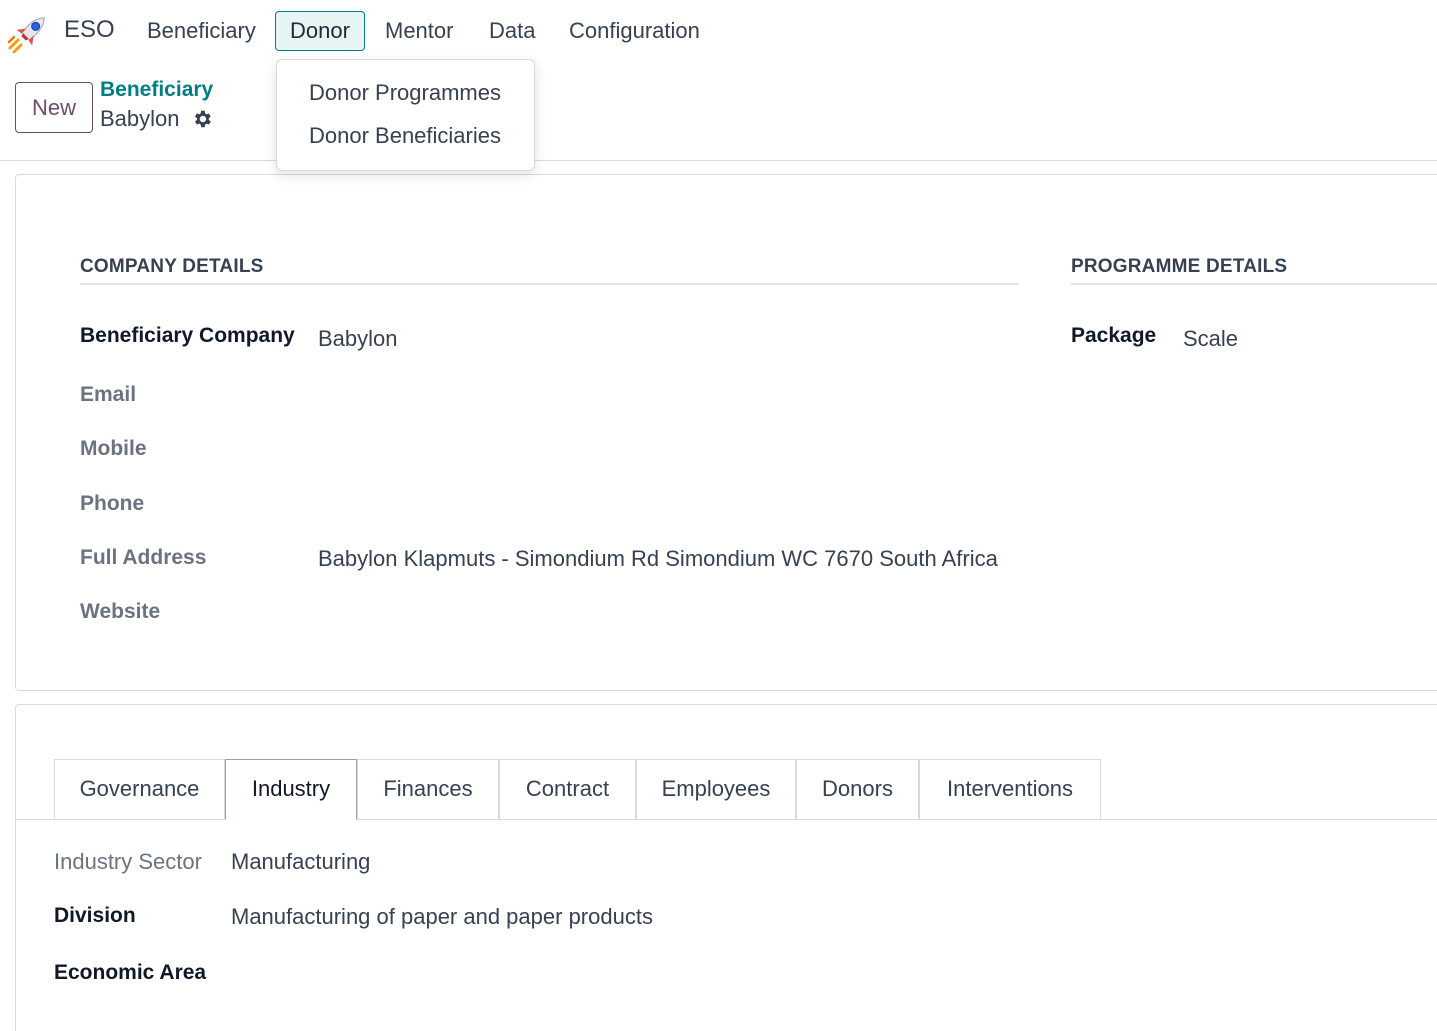 Image resolution: width=1437 pixels, height=1031 pixels. Describe the element at coordinates (428, 789) in the screenshot. I see `tab-finances: Finances` at that location.